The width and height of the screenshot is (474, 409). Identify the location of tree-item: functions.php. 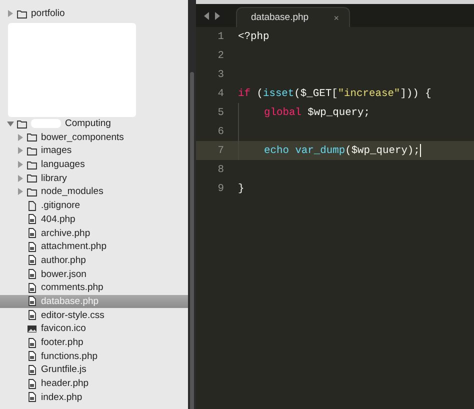
(94, 356).